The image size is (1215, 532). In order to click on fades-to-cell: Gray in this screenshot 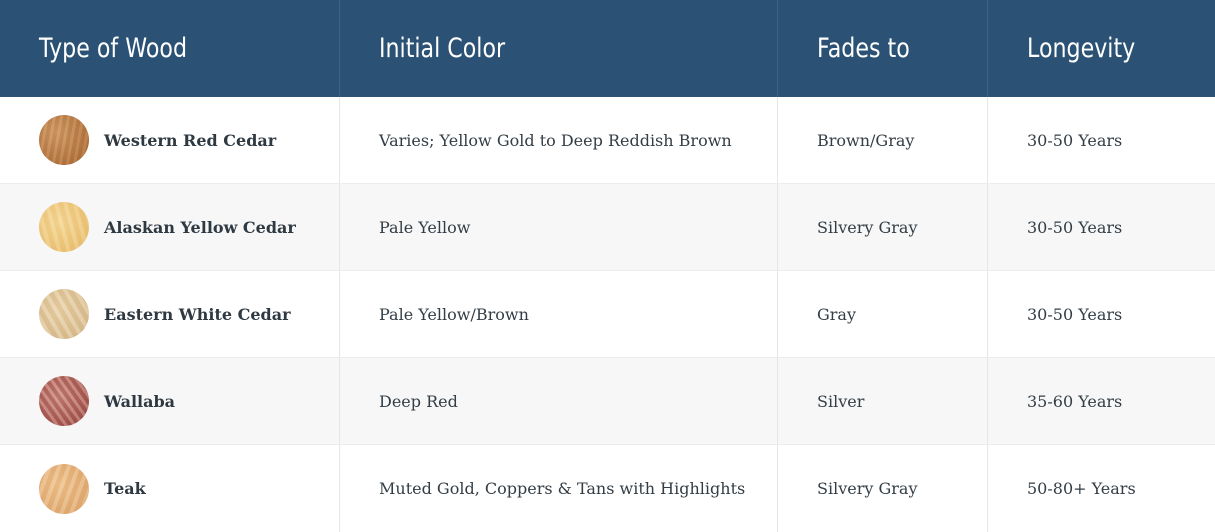, I will do `click(883, 314)`.